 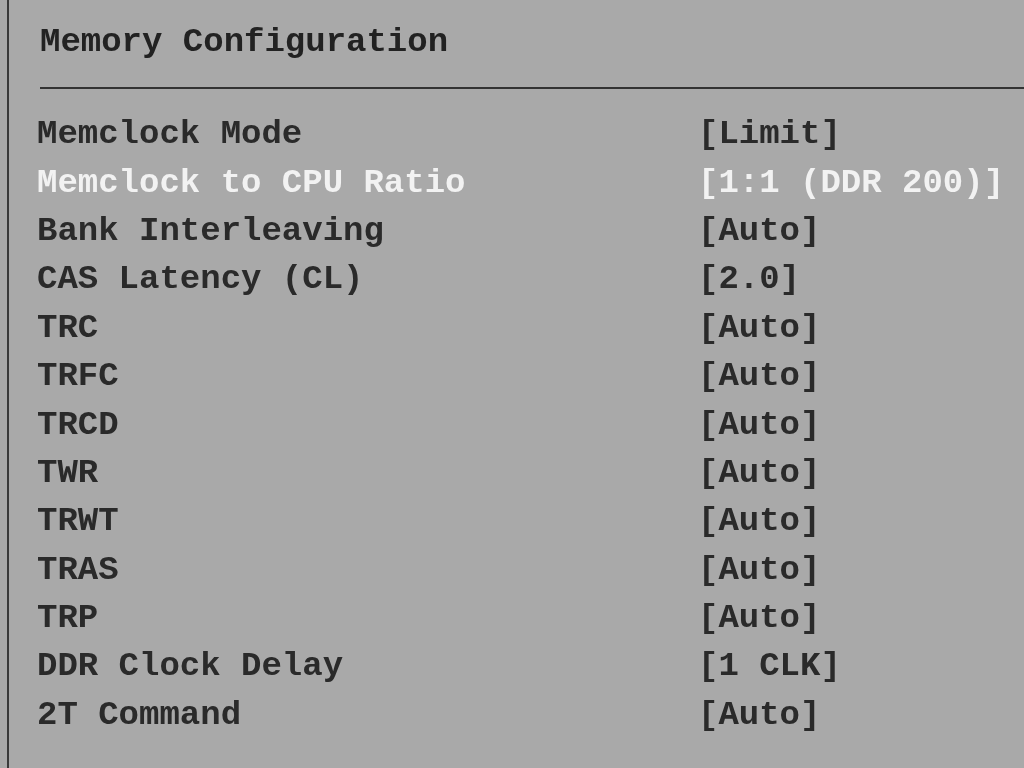 What do you see at coordinates (367, 472) in the screenshot?
I see `setting-label: TWR` at bounding box center [367, 472].